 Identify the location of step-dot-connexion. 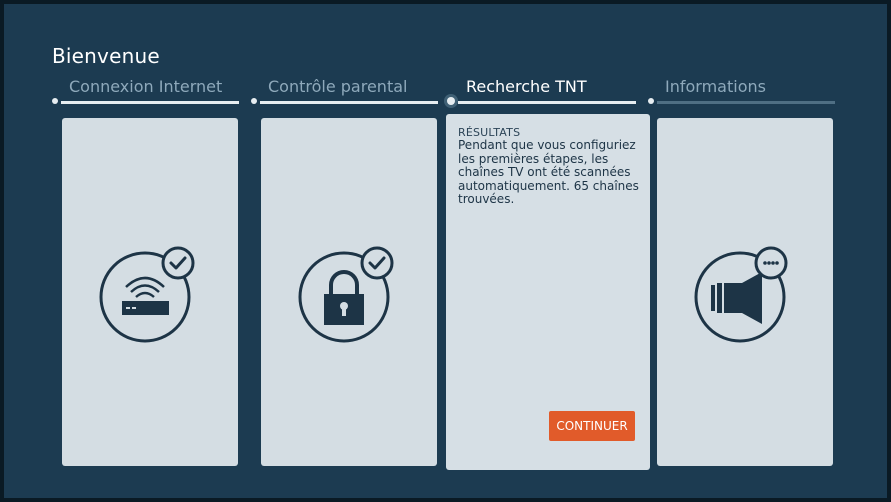
(55, 101).